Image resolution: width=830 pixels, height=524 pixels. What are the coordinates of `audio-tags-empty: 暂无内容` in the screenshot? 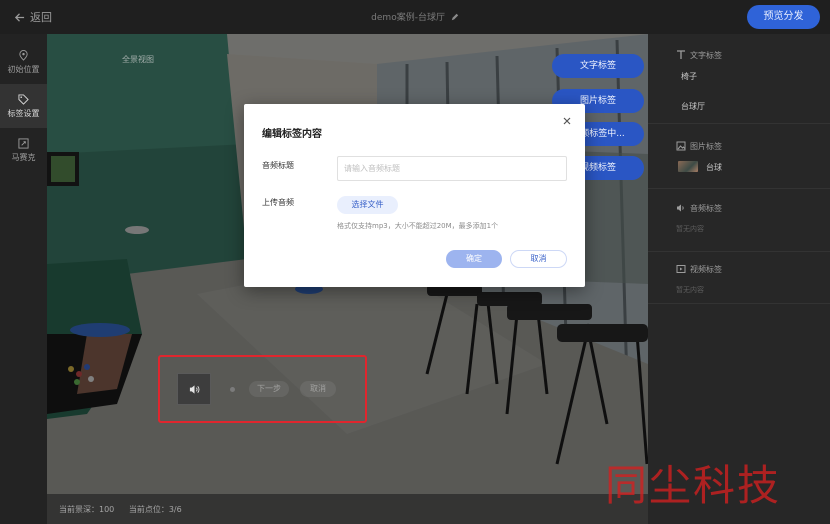 It's located at (690, 229).